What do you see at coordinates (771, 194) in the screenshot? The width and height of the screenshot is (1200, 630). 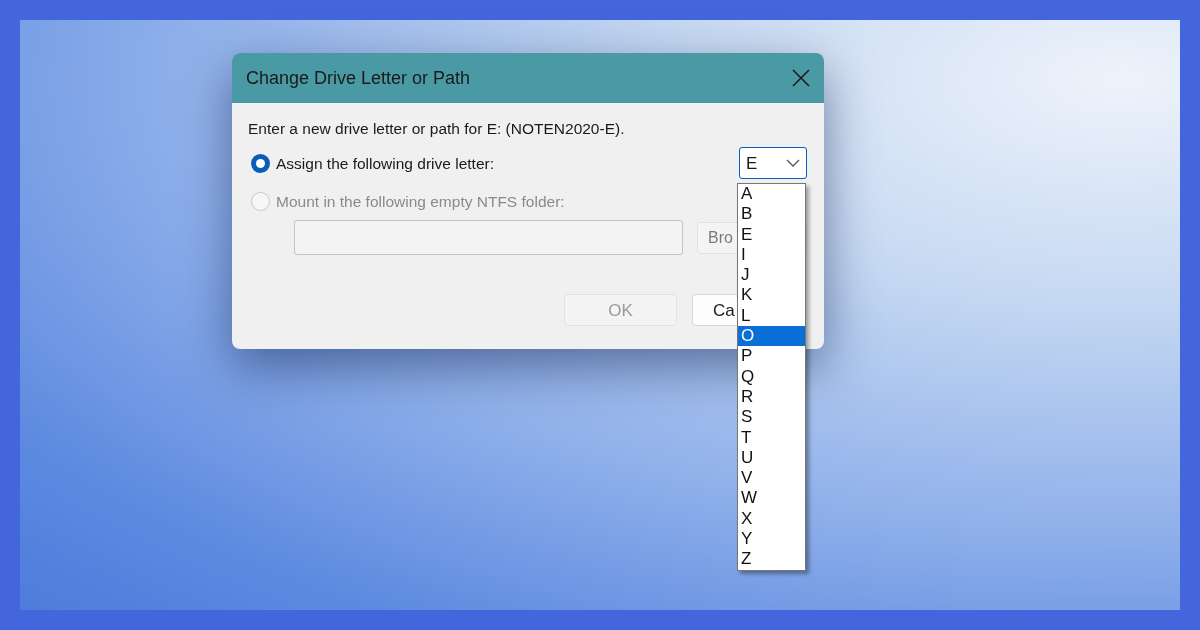 I see `dropdown-option: A` at bounding box center [771, 194].